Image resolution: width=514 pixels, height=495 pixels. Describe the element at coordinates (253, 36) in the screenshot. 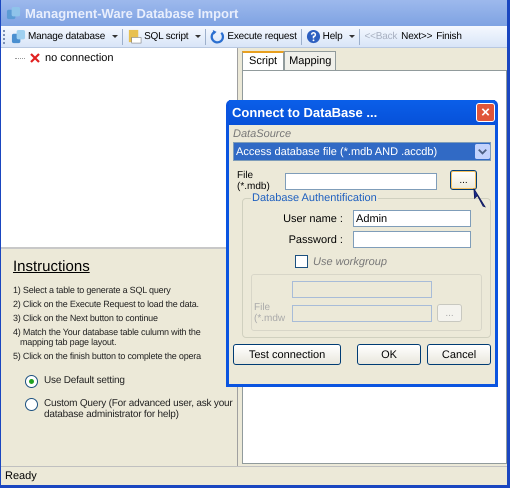

I see `toolbar-button: Execute request` at that location.